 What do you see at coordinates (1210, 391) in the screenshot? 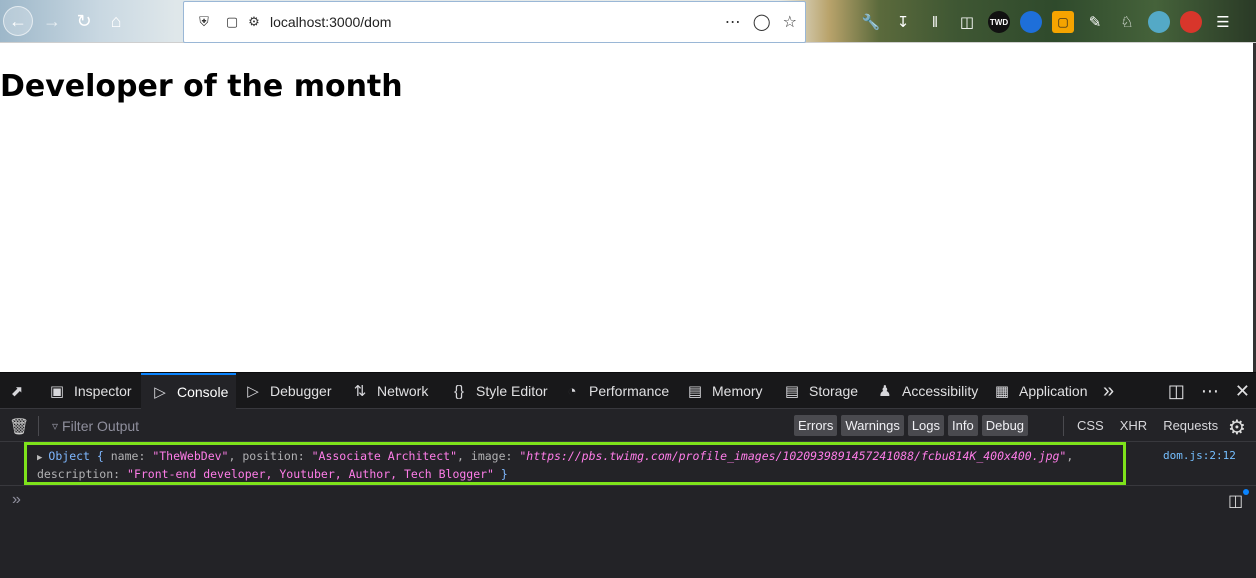
I see `devtools-menu-icon: ⋯` at bounding box center [1210, 391].